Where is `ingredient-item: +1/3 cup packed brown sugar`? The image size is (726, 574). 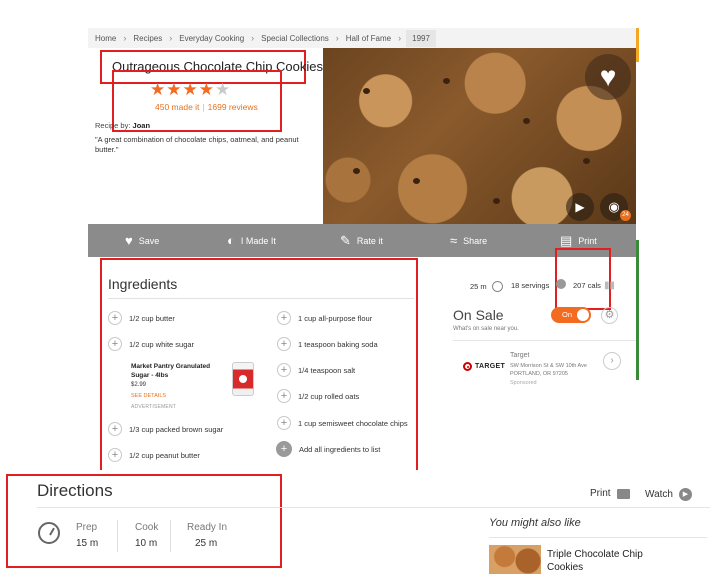
ingredient-item: +1/3 cup packed brown sugar is located at coordinates (165, 429).